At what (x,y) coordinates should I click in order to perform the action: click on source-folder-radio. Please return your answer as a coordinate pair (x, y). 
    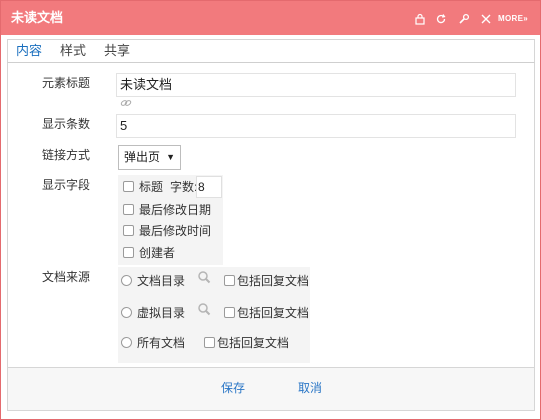
    Looking at the image, I should click on (126, 280).